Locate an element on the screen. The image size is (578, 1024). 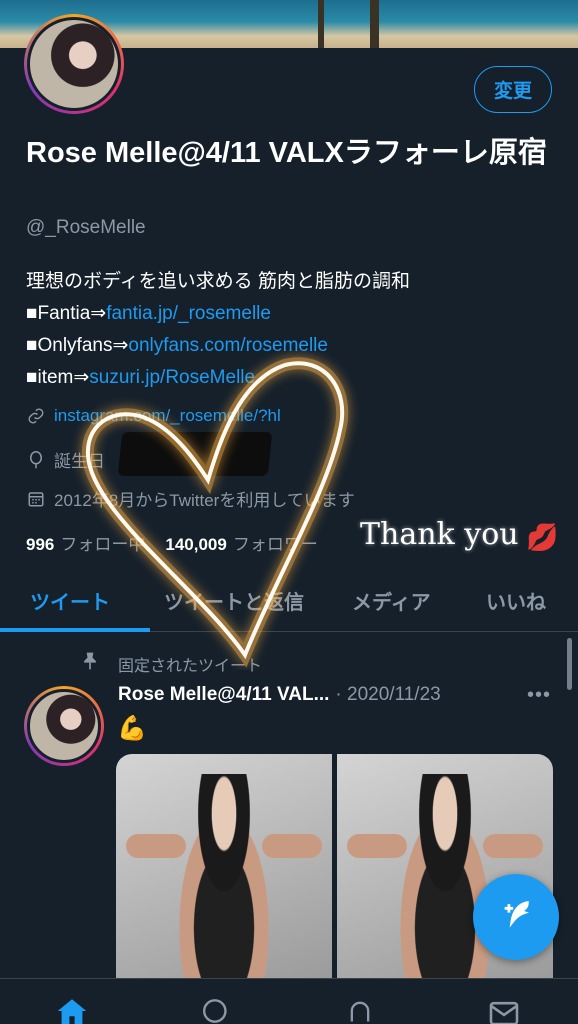
compose-tweet-icon is located at coordinates (516, 917).